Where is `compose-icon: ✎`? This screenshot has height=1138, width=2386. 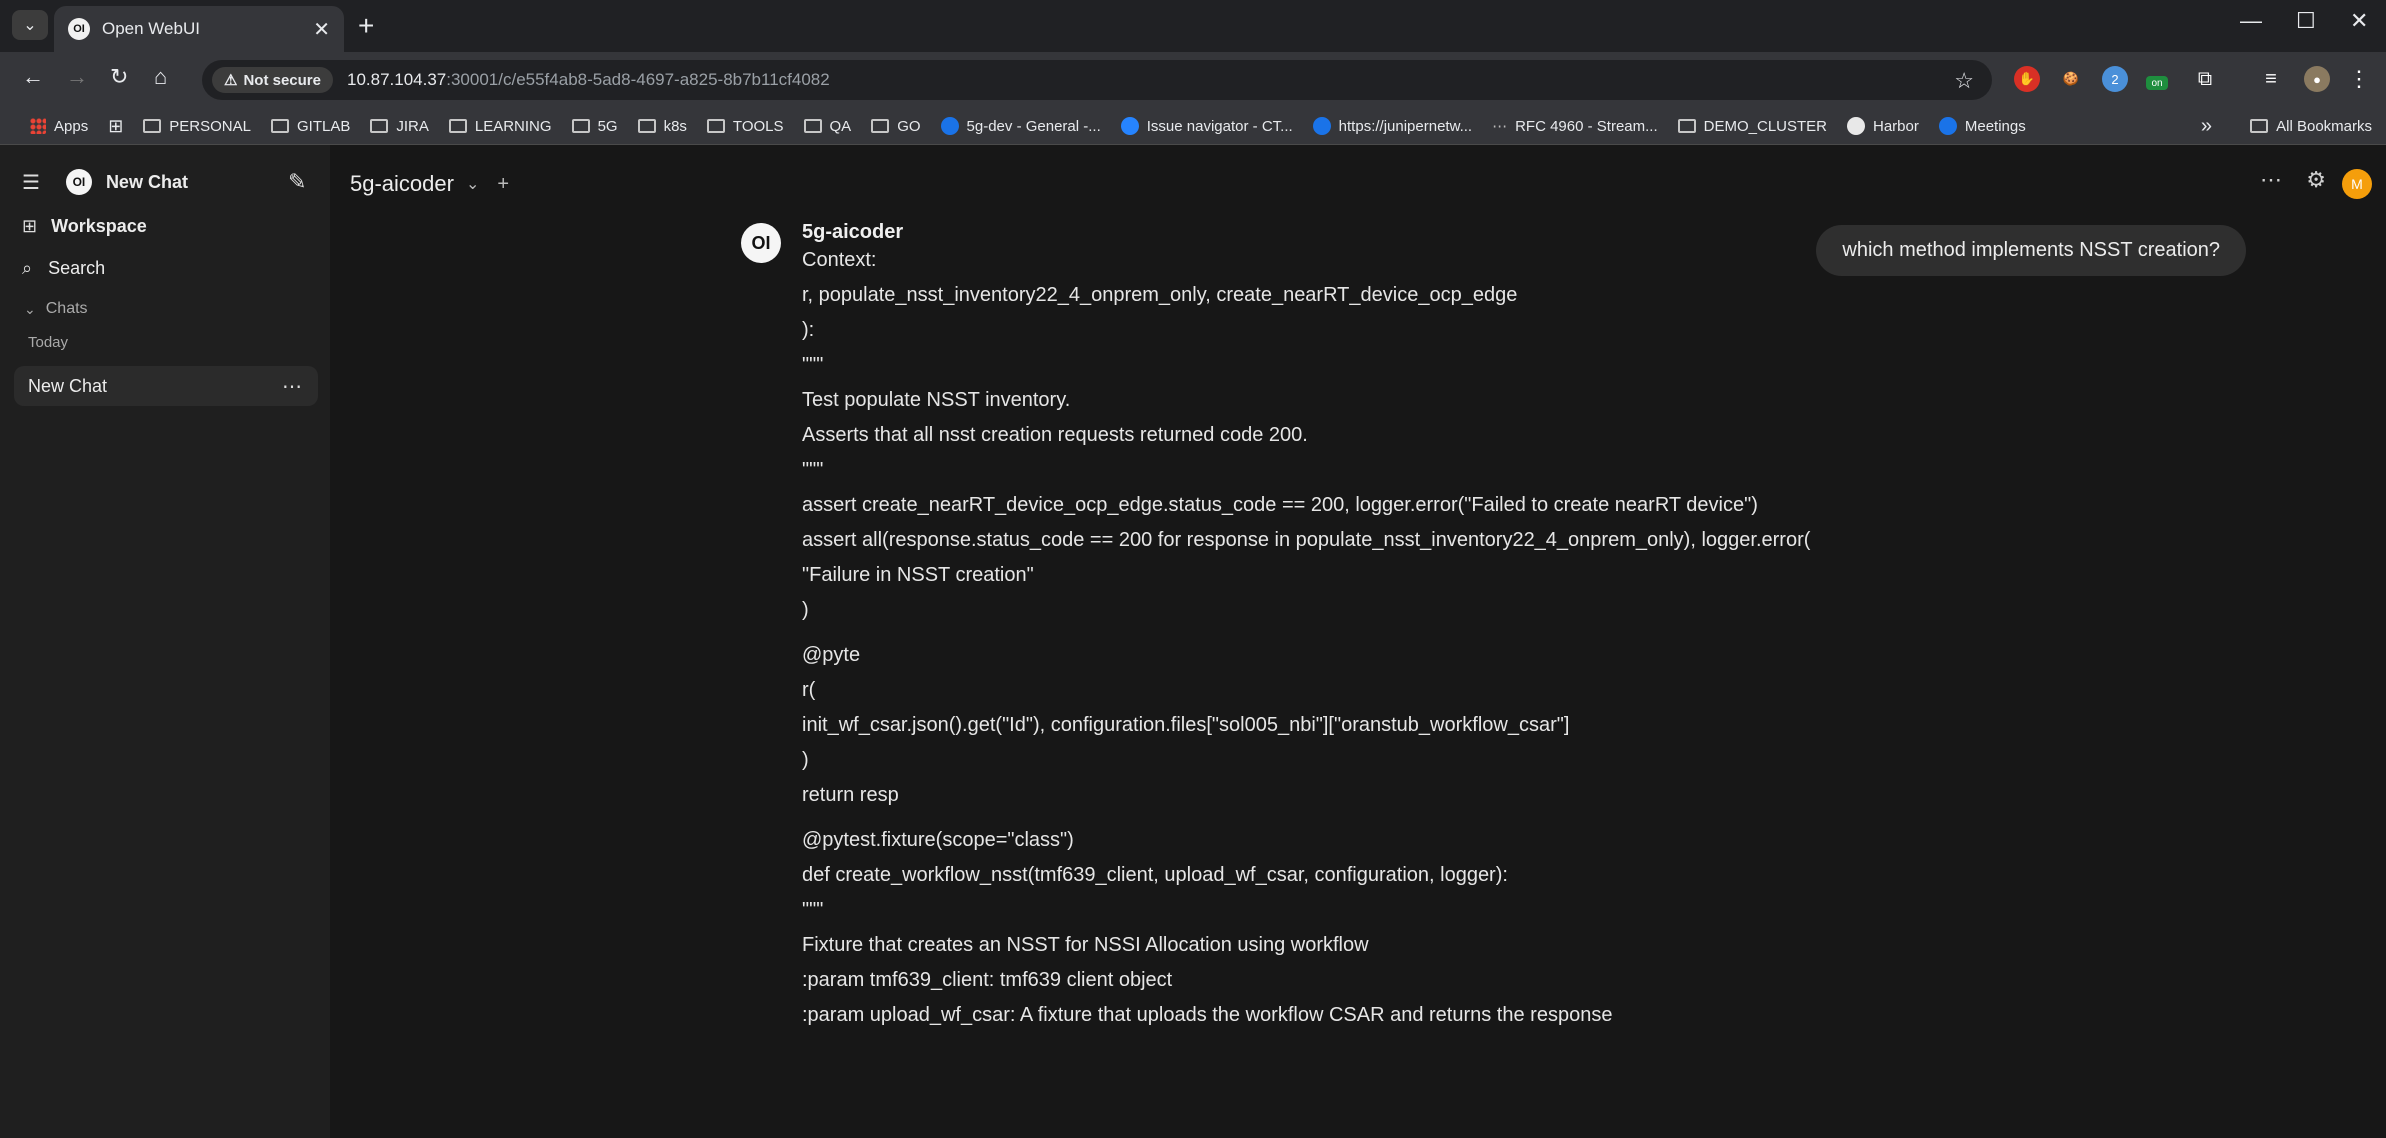 compose-icon: ✎ is located at coordinates (297, 182).